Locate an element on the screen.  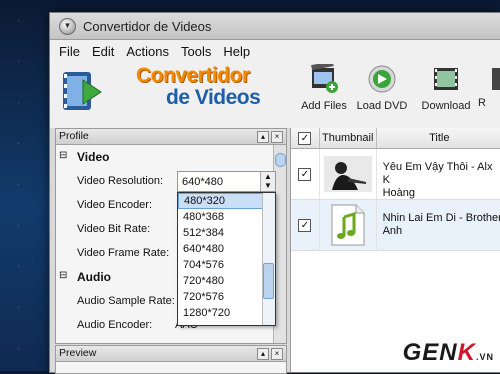
title-bar: ▼ Convertidor de Videos is located at coordinates (275, 26).